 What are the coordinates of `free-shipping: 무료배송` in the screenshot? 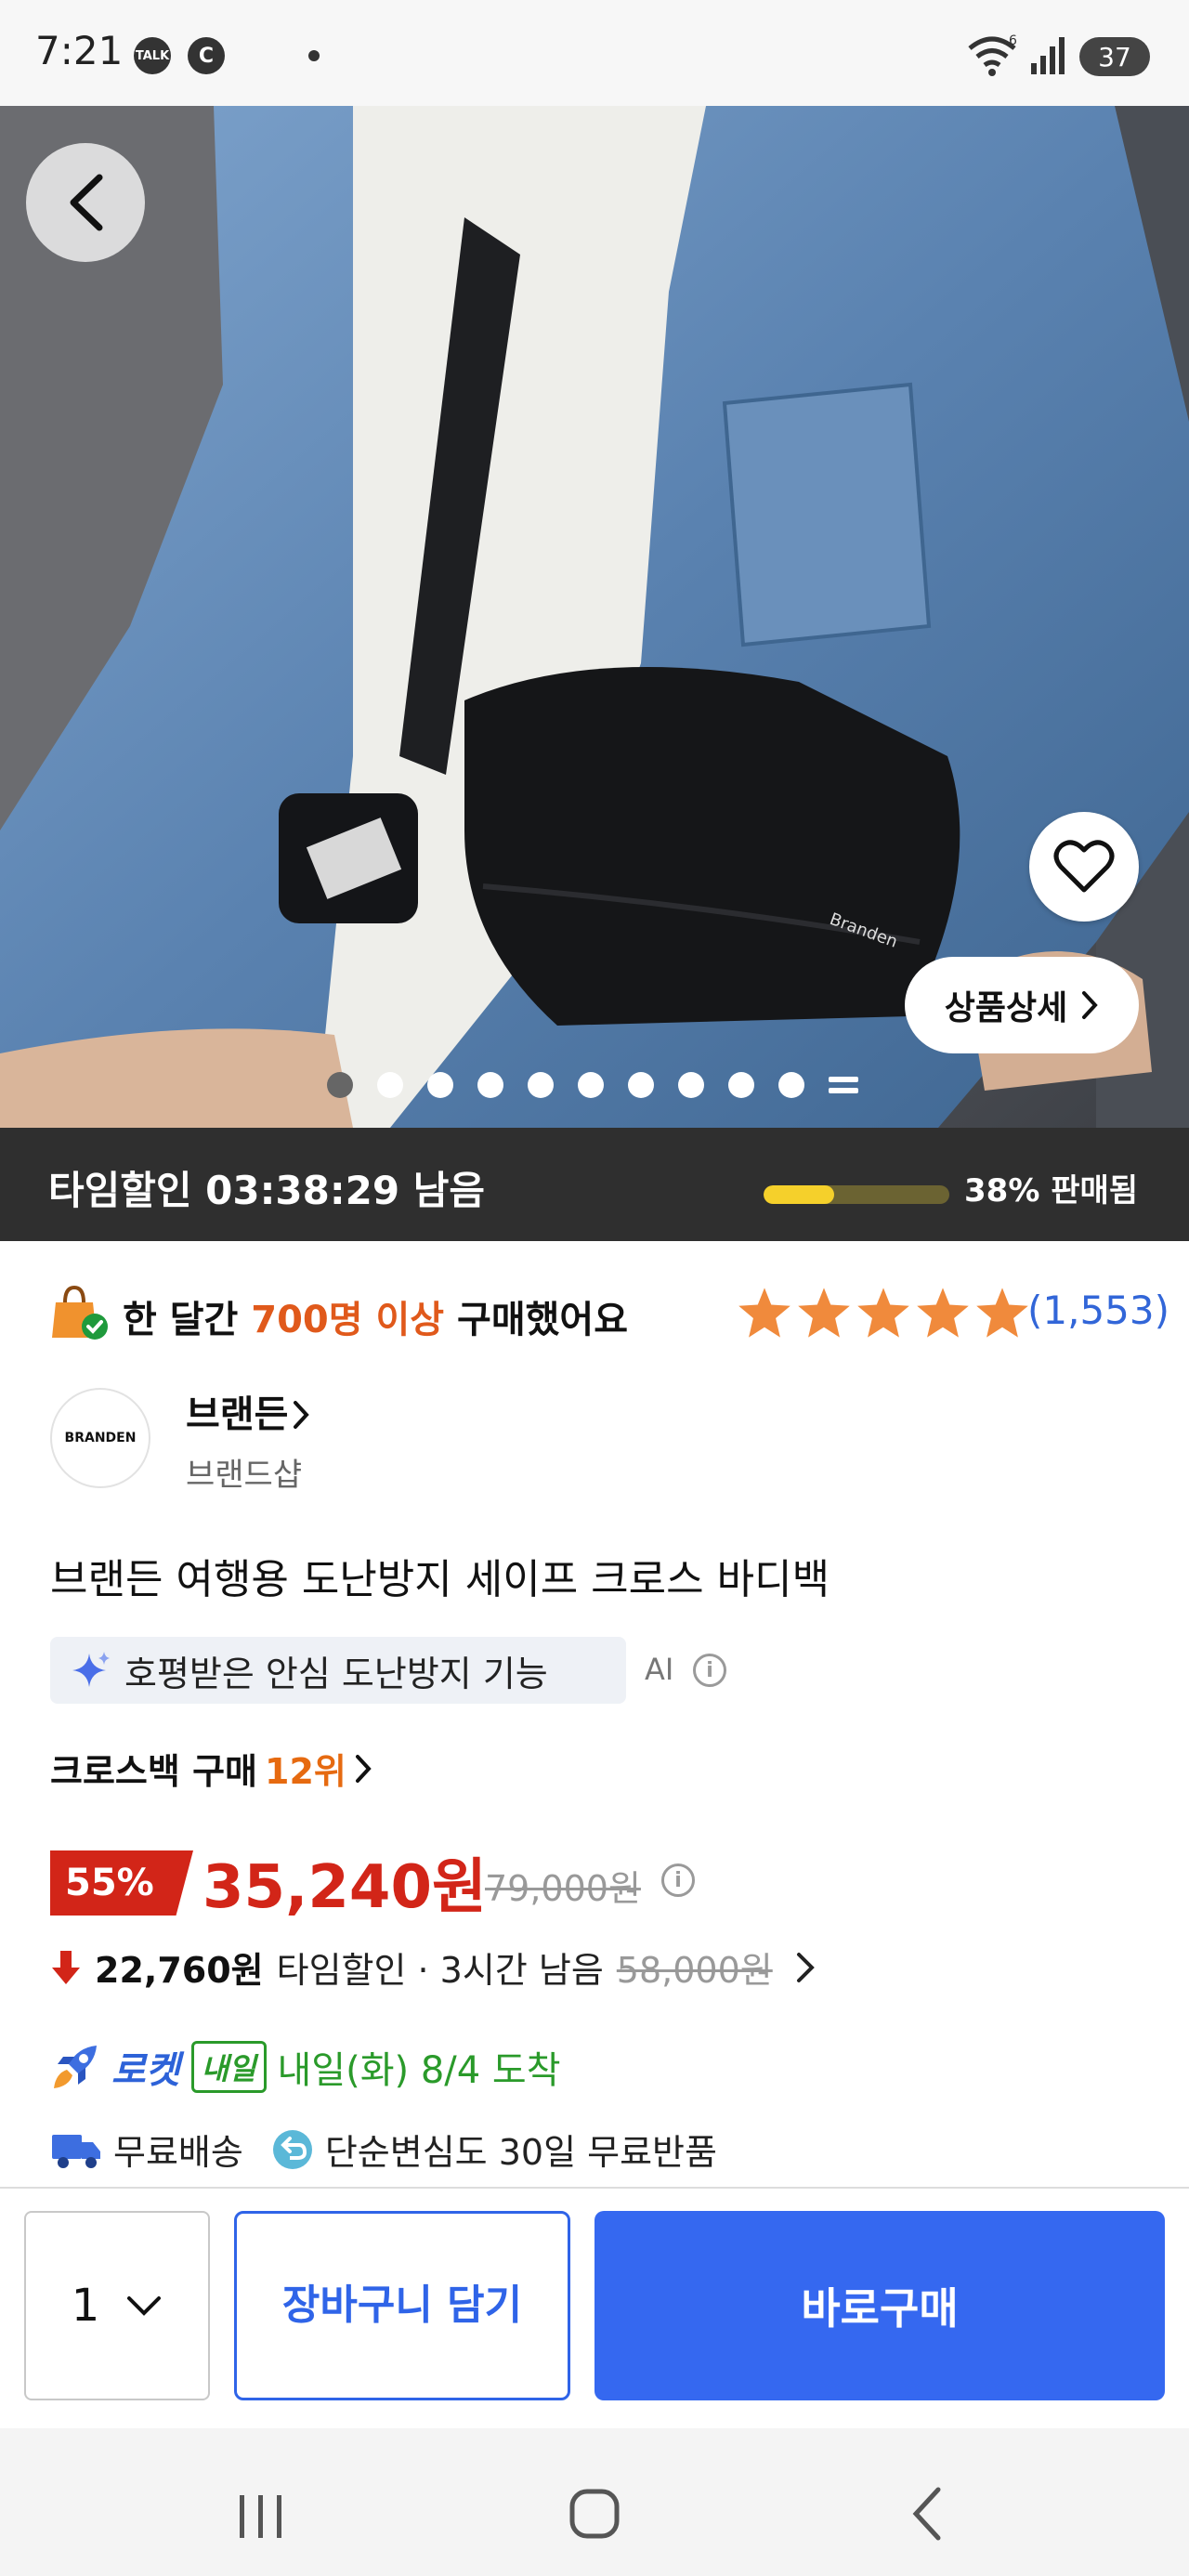 It's located at (178, 2152).